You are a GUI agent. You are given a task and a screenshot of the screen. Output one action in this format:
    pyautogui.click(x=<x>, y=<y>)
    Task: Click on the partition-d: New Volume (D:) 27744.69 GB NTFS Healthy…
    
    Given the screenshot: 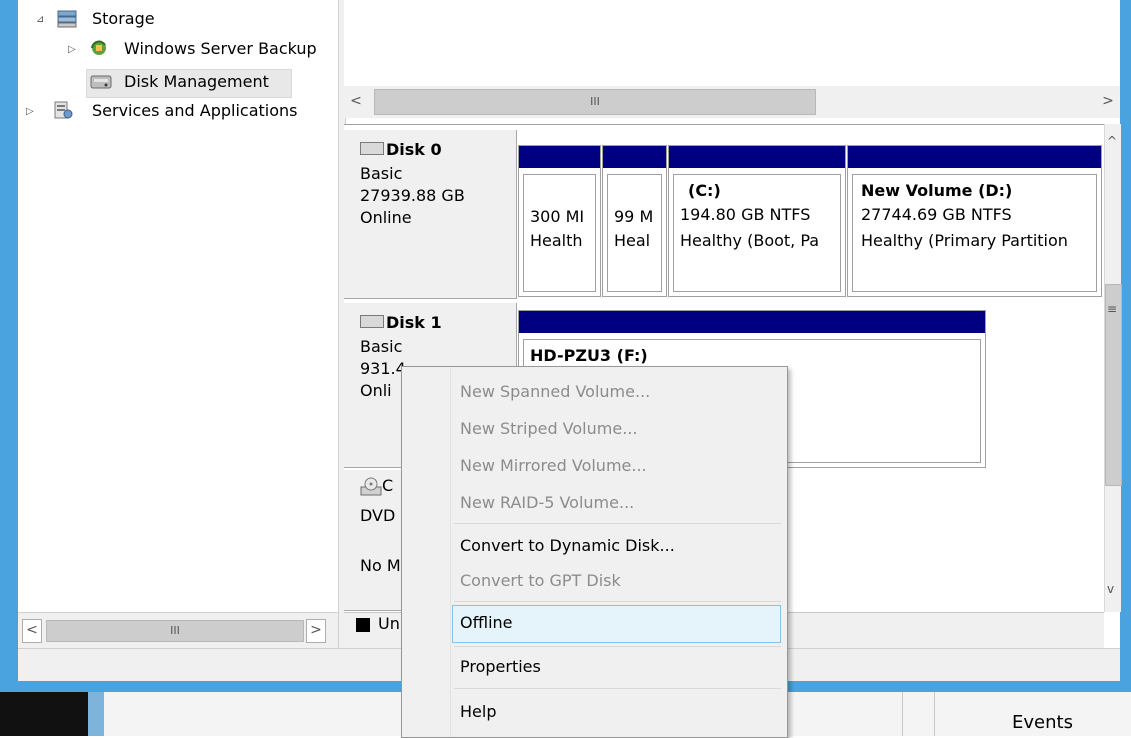 What is the action you would take?
    pyautogui.click(x=974, y=221)
    